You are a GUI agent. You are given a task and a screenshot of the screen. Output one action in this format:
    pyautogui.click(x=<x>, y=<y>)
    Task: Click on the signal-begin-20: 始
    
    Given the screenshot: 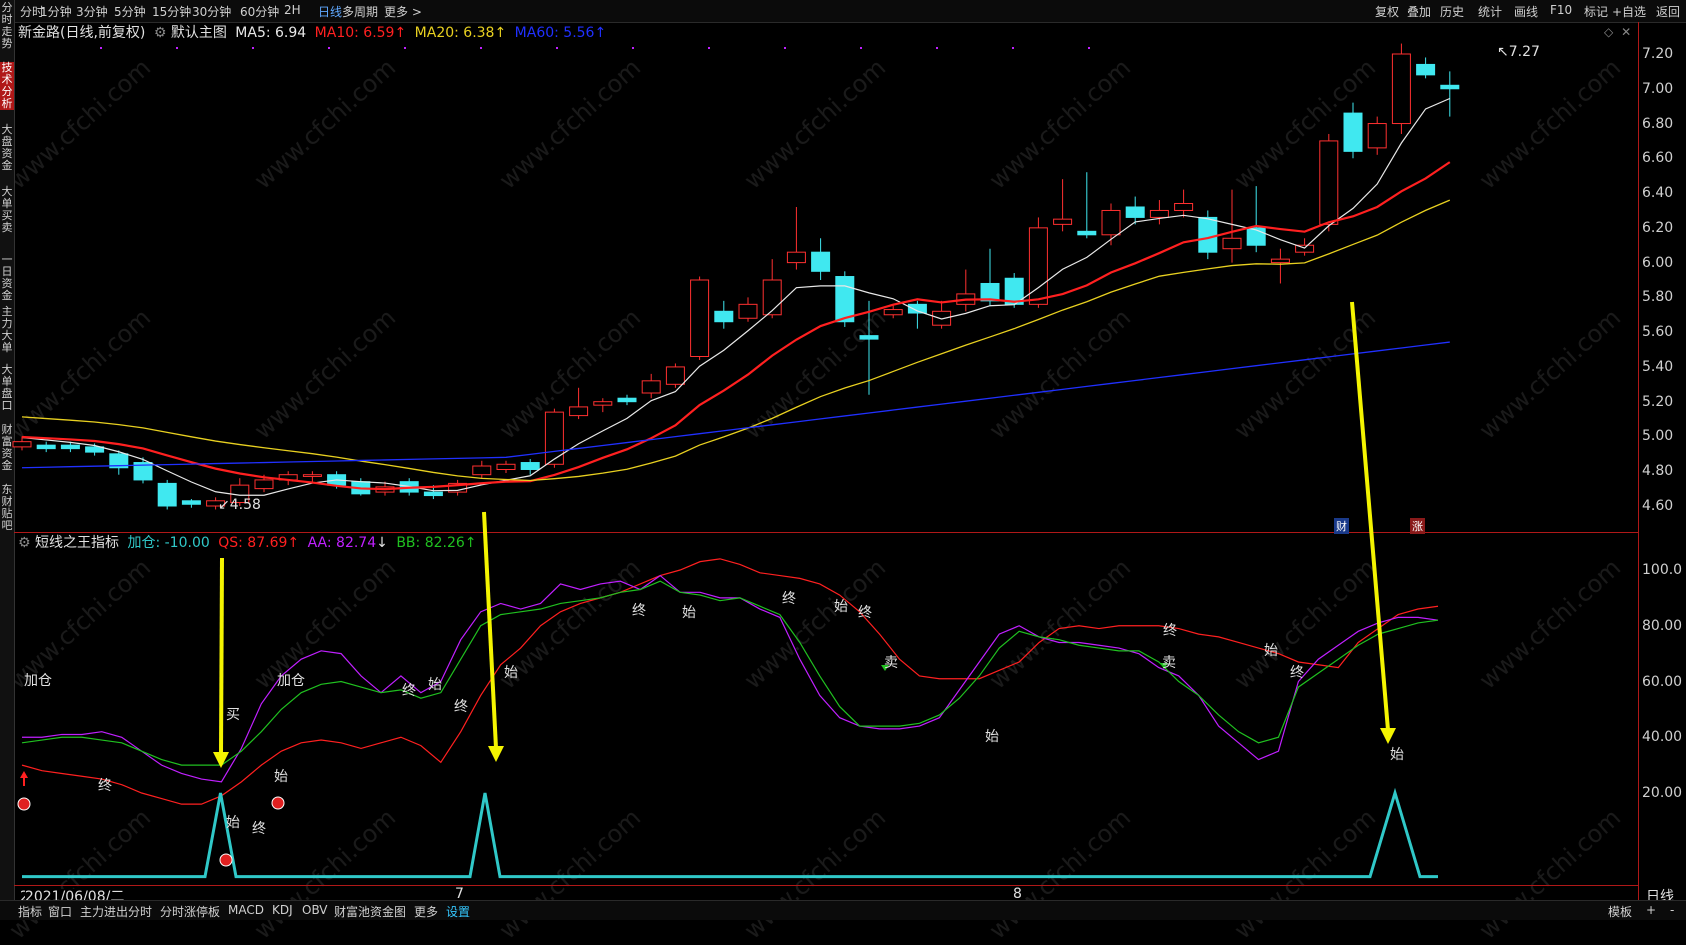 What is the action you would take?
    pyautogui.click(x=1271, y=651)
    